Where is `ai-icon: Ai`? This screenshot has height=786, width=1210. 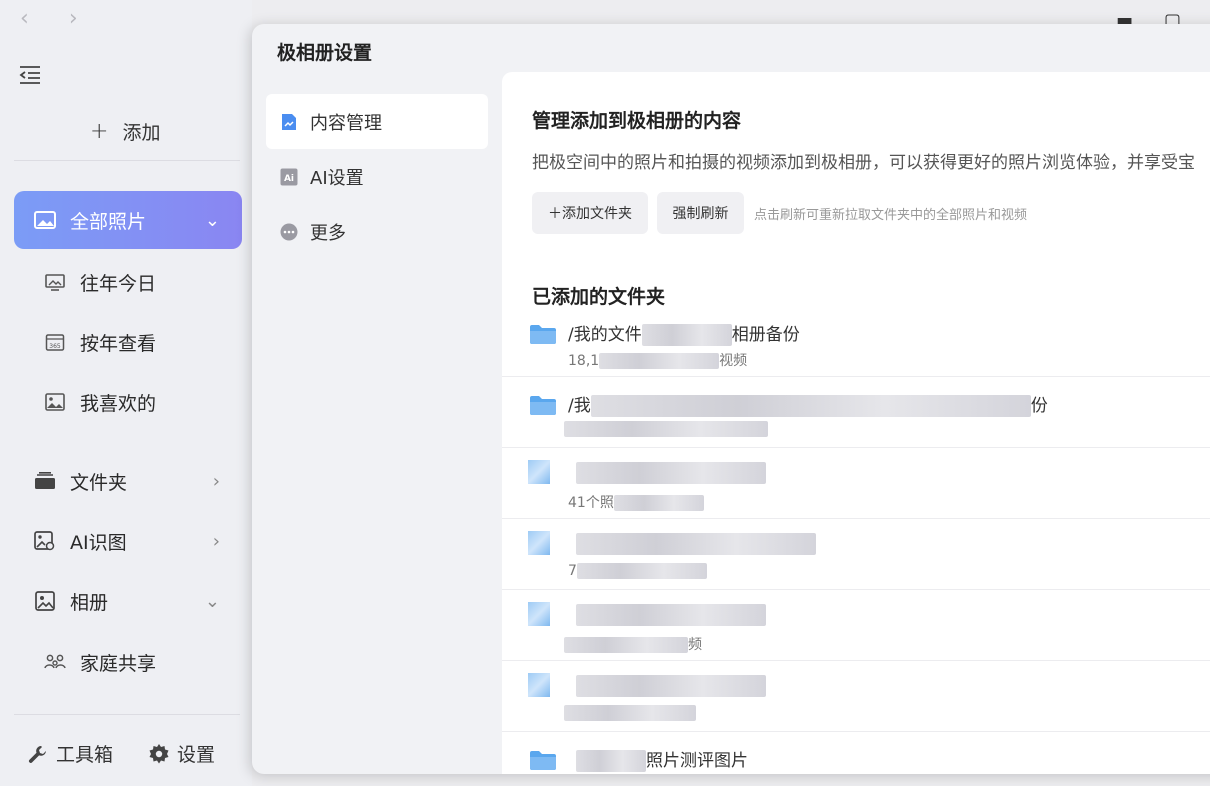 ai-icon: Ai is located at coordinates (289, 177).